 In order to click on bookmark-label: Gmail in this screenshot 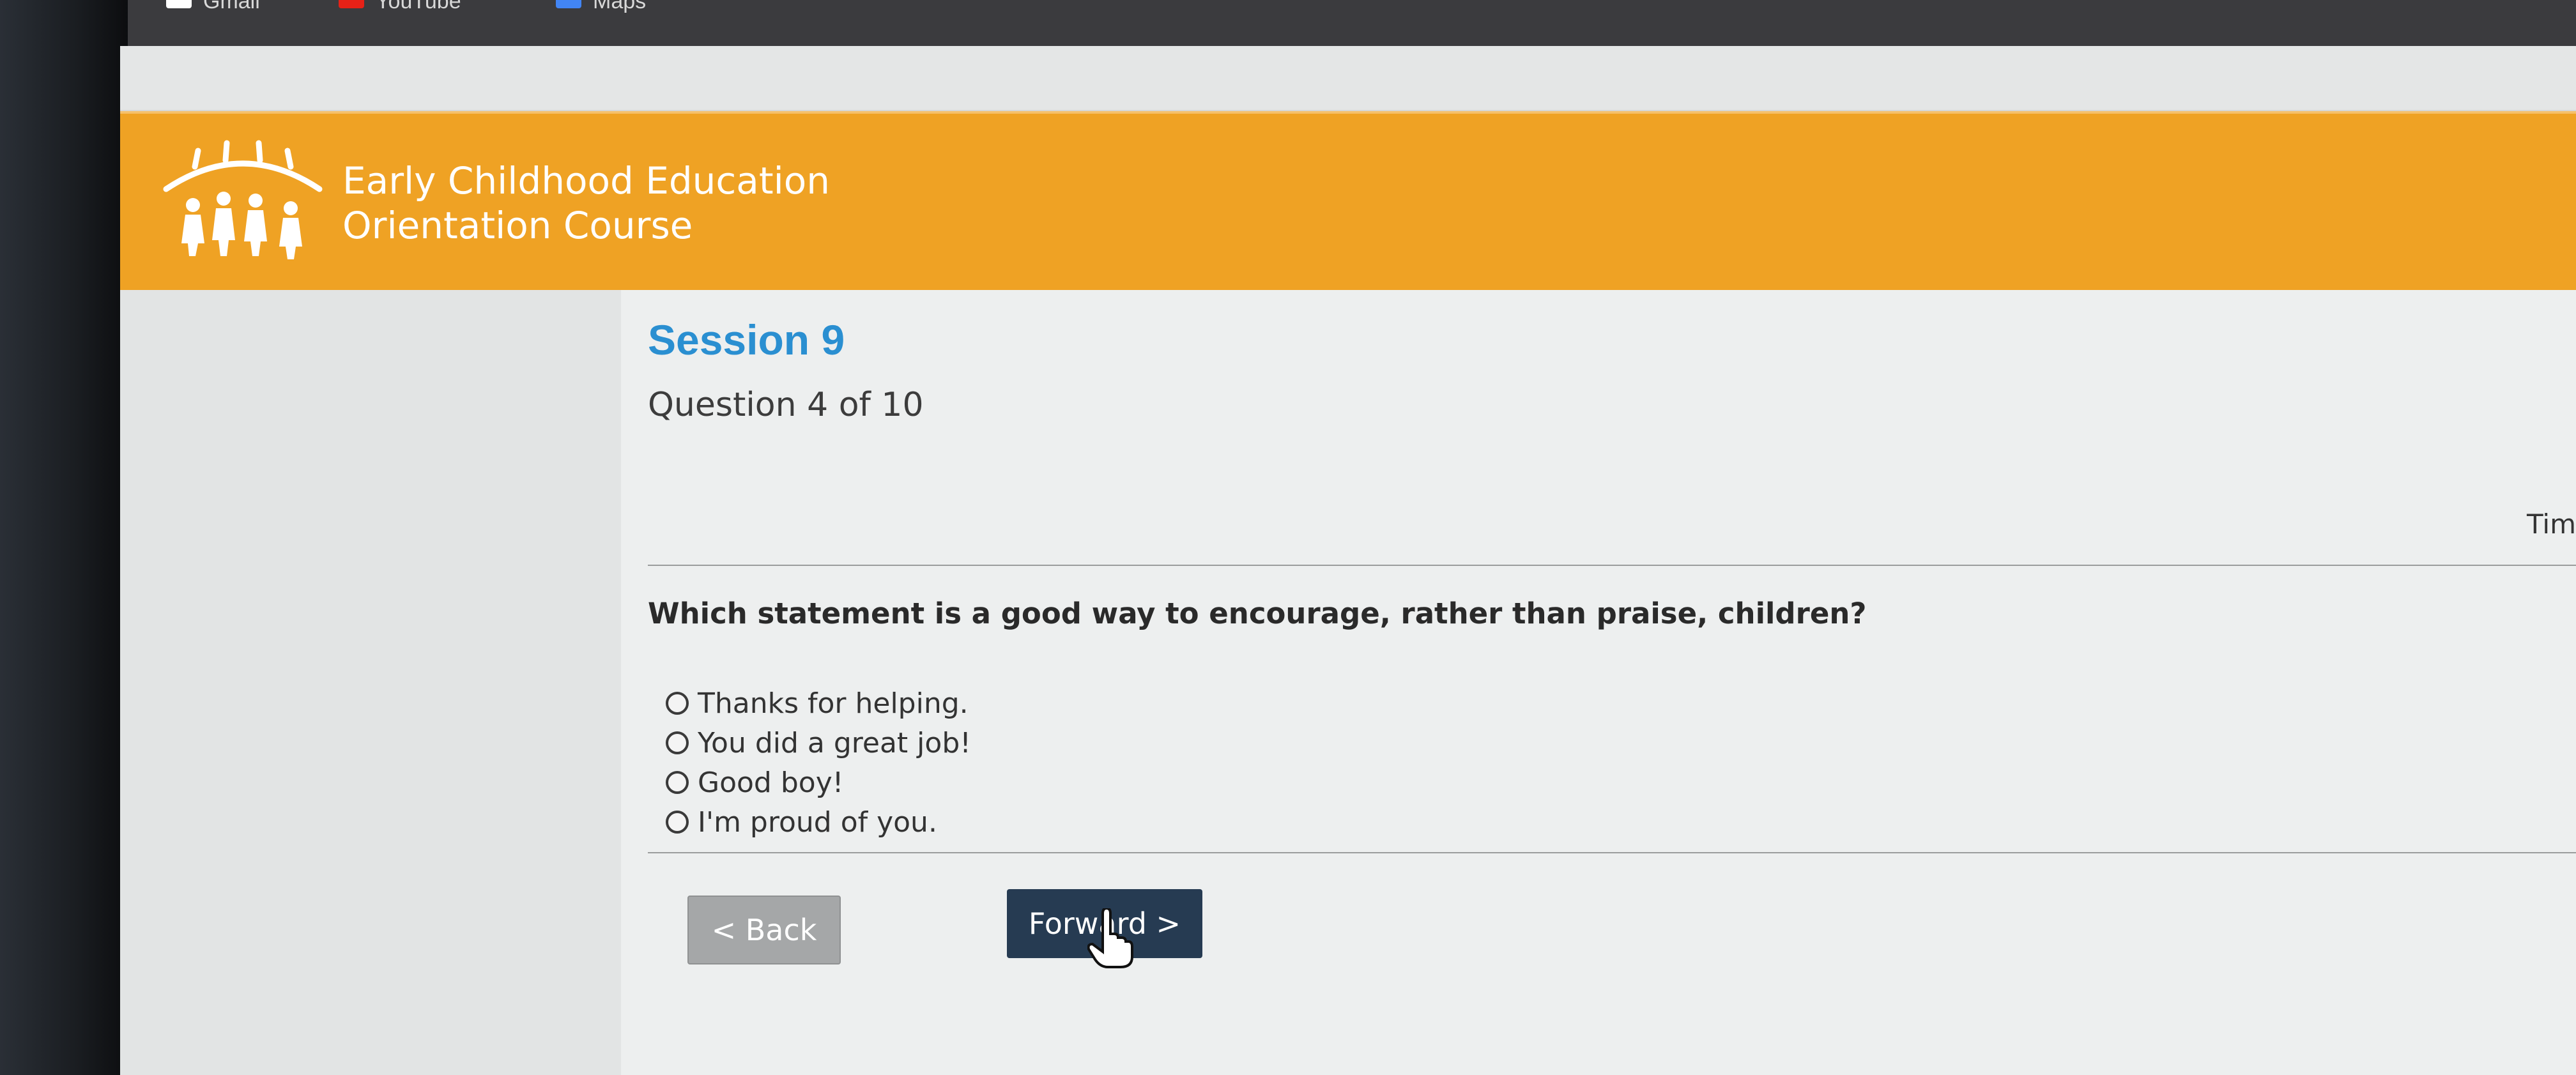, I will do `click(231, 6)`.